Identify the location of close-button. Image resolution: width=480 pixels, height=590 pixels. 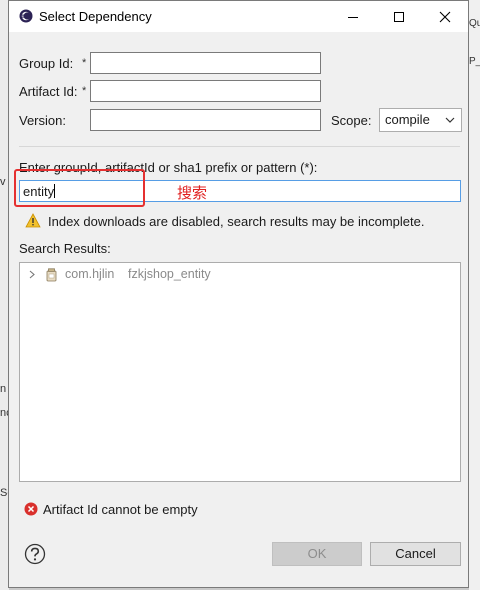
(445, 16).